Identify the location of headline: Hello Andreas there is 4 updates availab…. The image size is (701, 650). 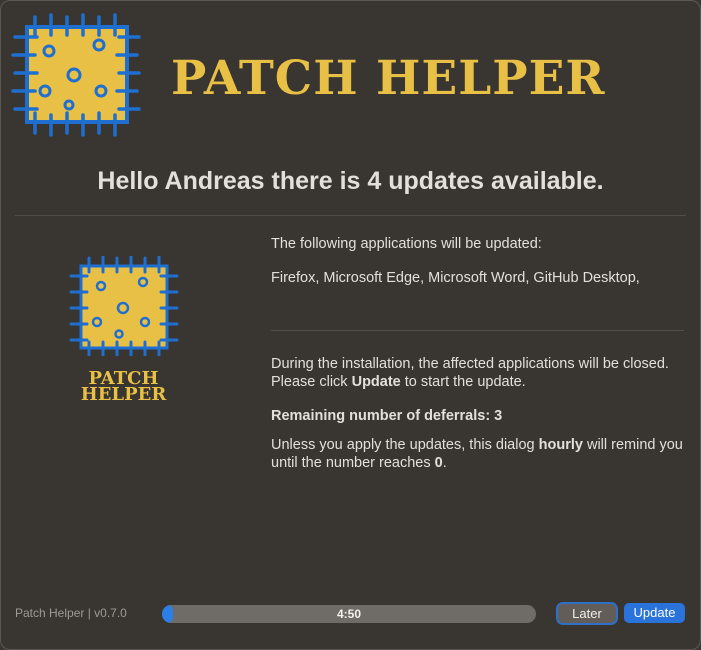
(350, 181).